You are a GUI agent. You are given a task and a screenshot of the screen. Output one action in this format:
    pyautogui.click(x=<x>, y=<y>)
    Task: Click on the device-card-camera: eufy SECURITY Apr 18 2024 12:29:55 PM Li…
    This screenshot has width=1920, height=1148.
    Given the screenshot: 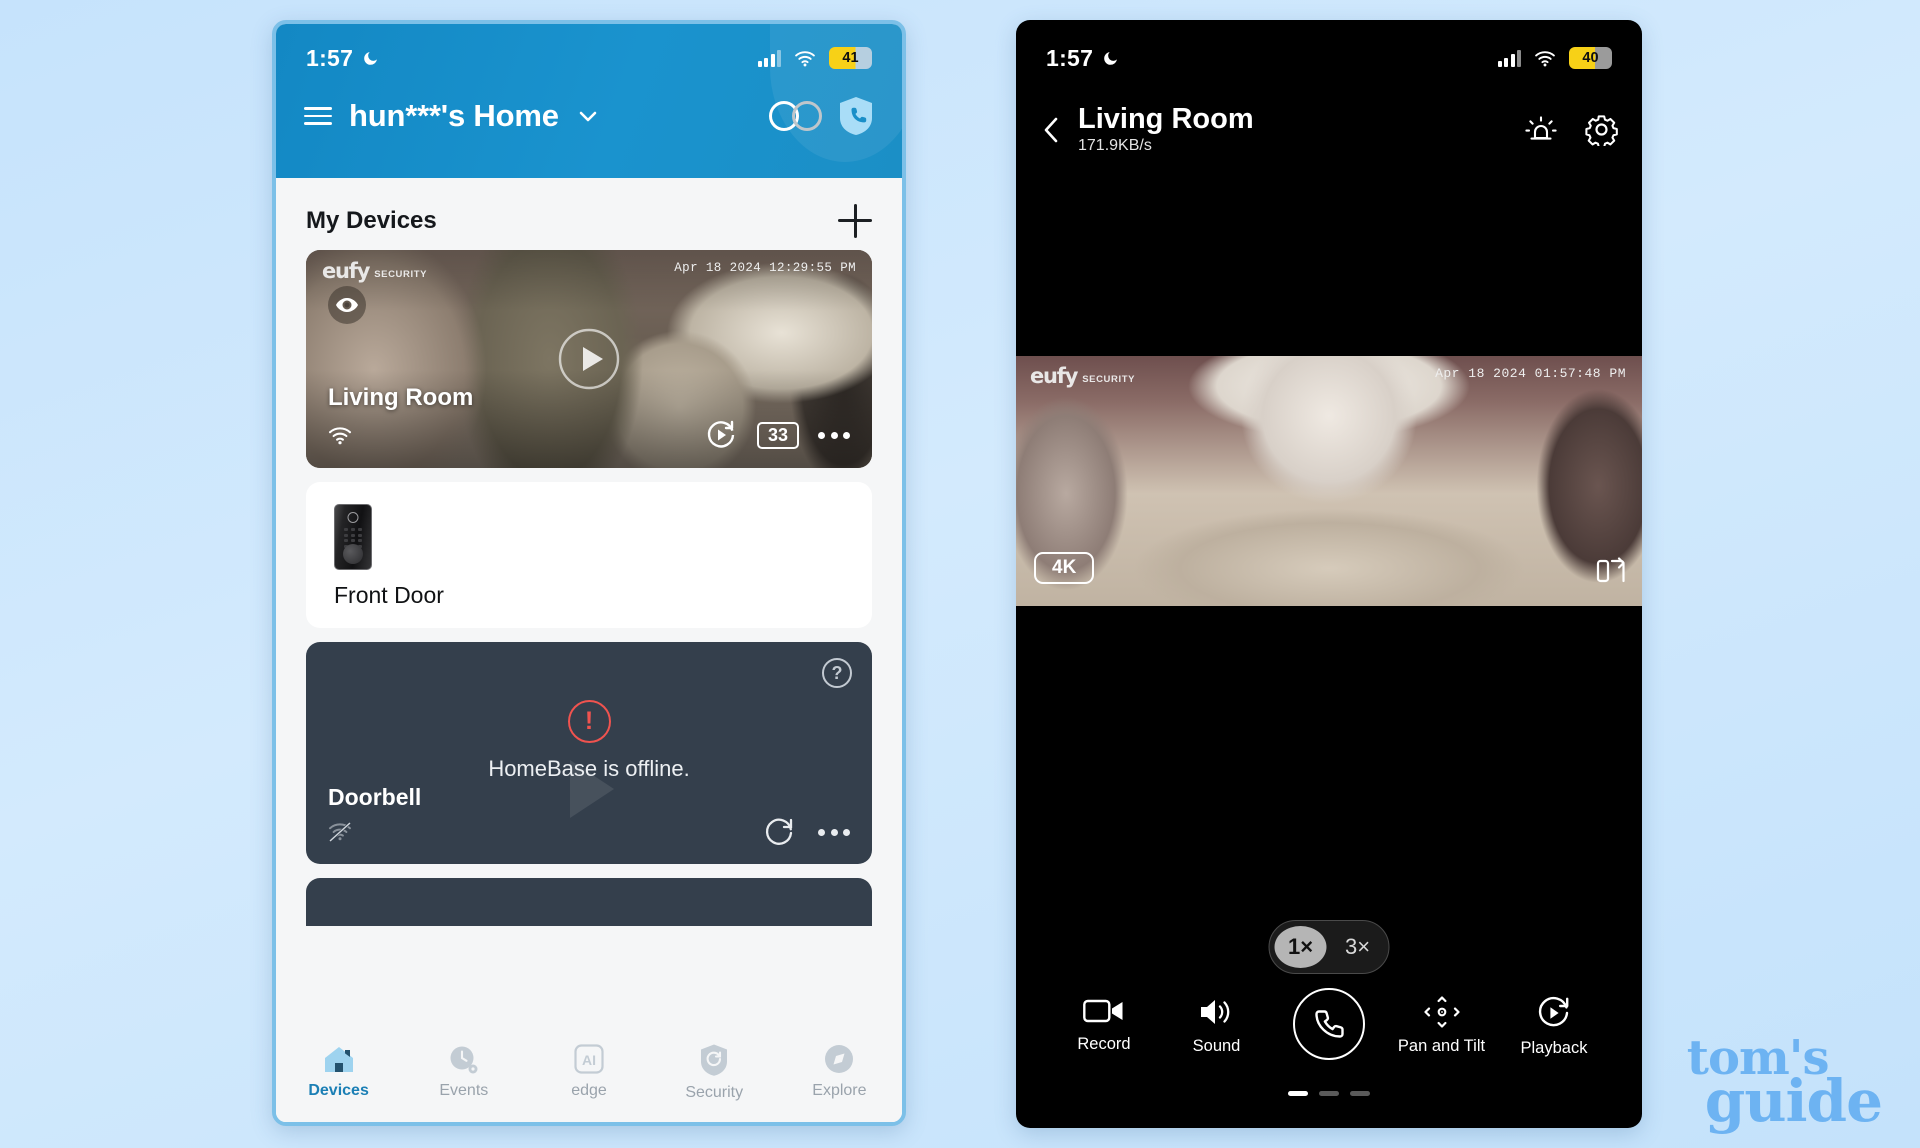 What is the action you would take?
    pyautogui.click(x=589, y=359)
    